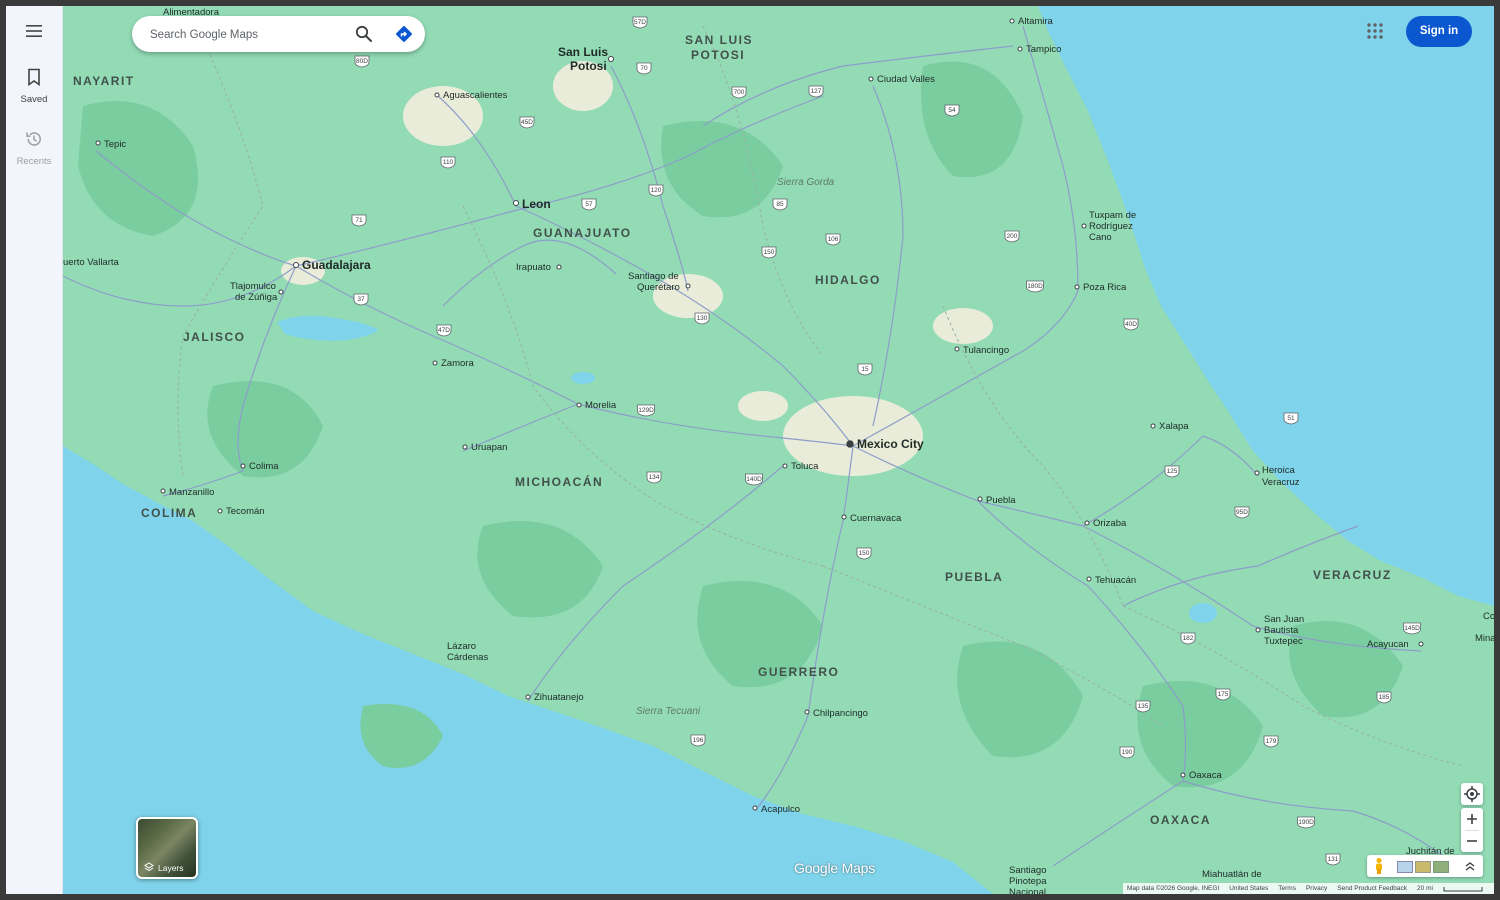  I want to click on city-label: Uruapan, so click(489, 447).